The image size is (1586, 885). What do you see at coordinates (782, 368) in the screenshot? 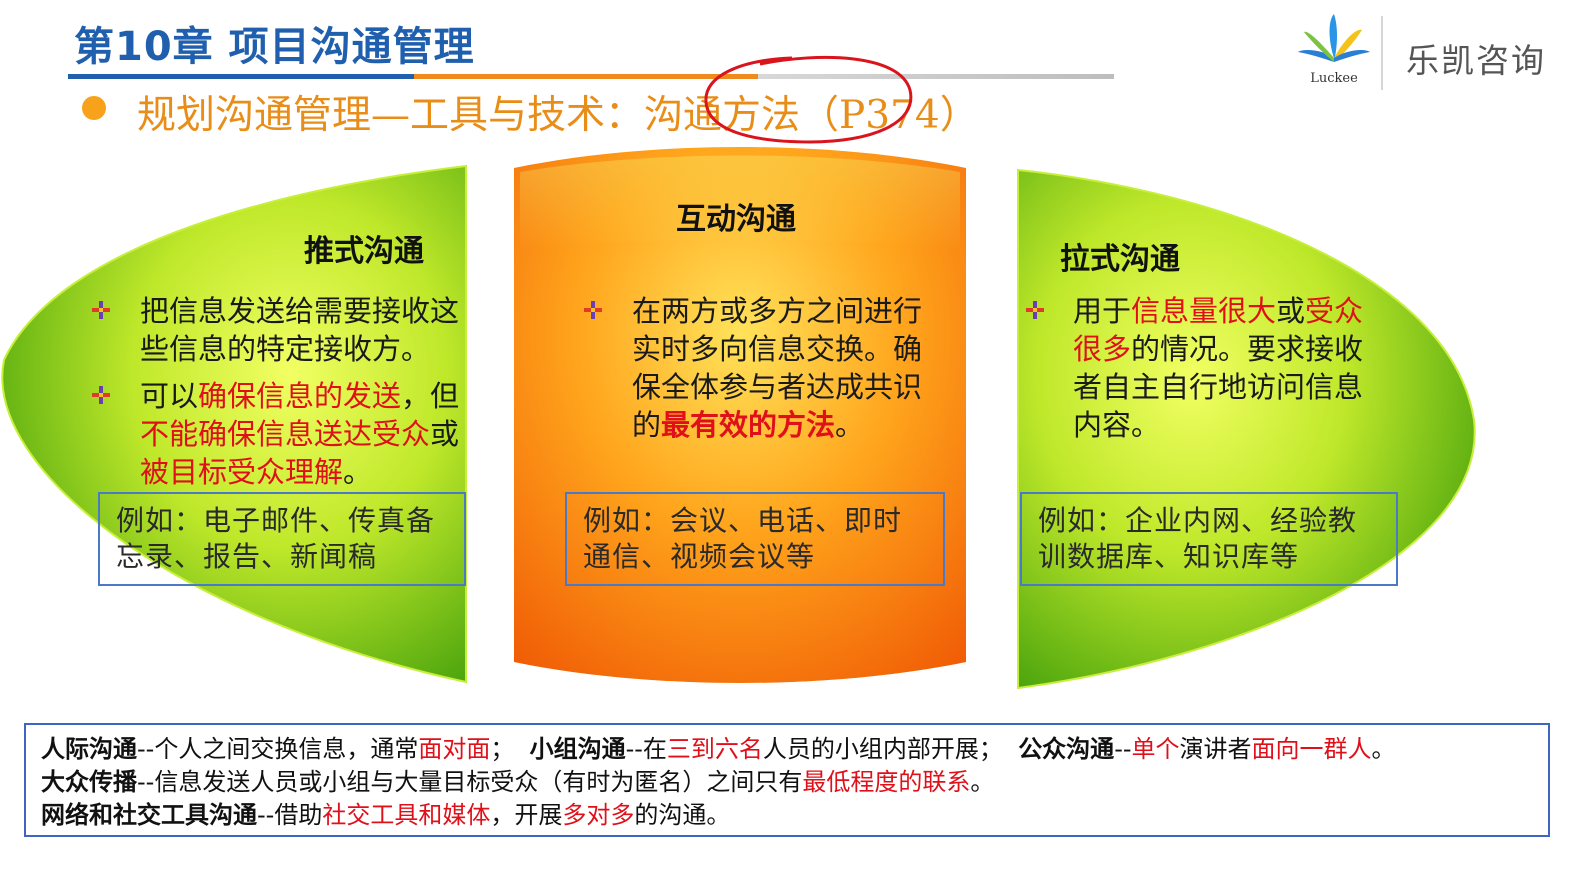
I see `interactive-item-1: 在两方或多方之间进行实时多向信息交换。确保全体参与者达成共识的最有效的方法。` at bounding box center [782, 368].